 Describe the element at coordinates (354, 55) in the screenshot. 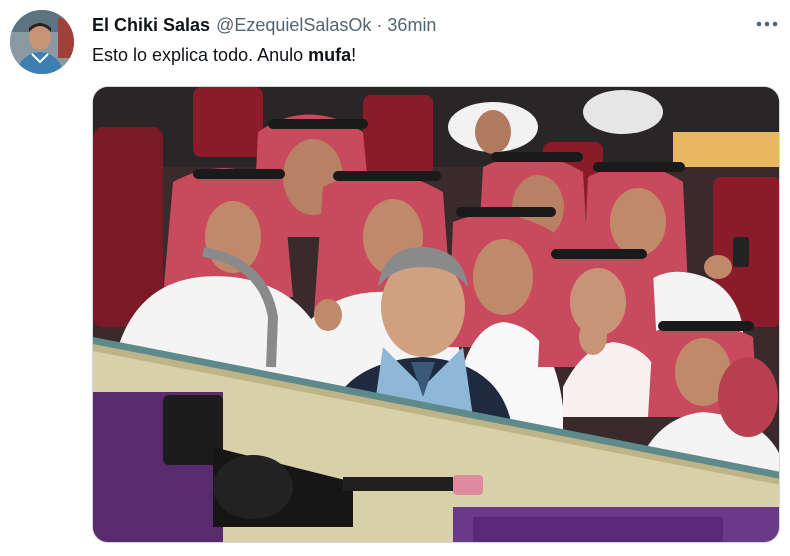

I see `tweet-text-end: !` at that location.